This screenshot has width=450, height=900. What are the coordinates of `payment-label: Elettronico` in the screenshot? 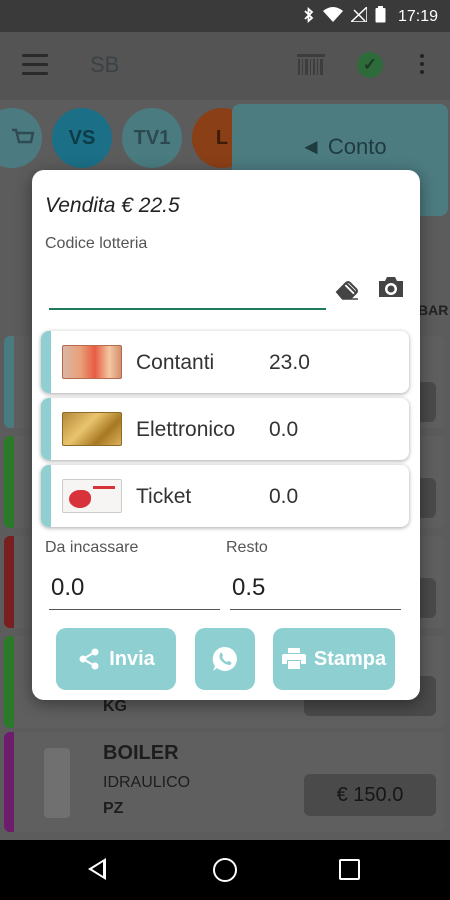 It's located at (186, 429).